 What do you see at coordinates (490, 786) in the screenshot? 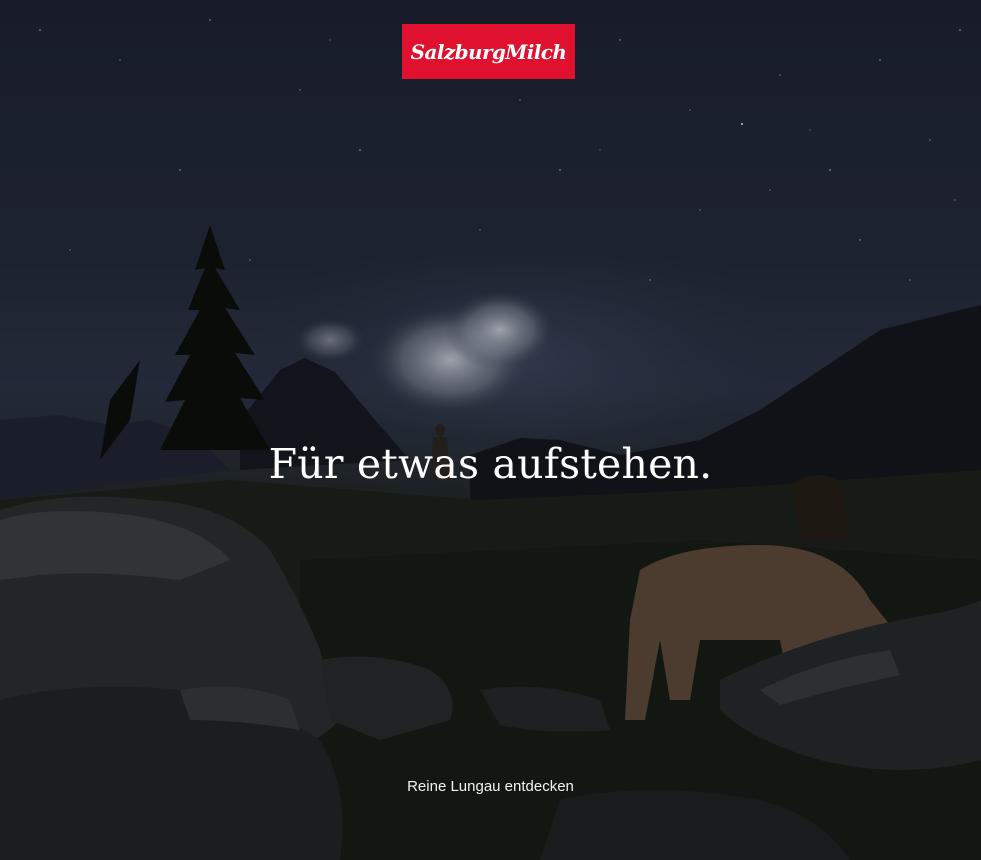
I see `discover-lungau-link: Reine Lungau entdecken` at bounding box center [490, 786].